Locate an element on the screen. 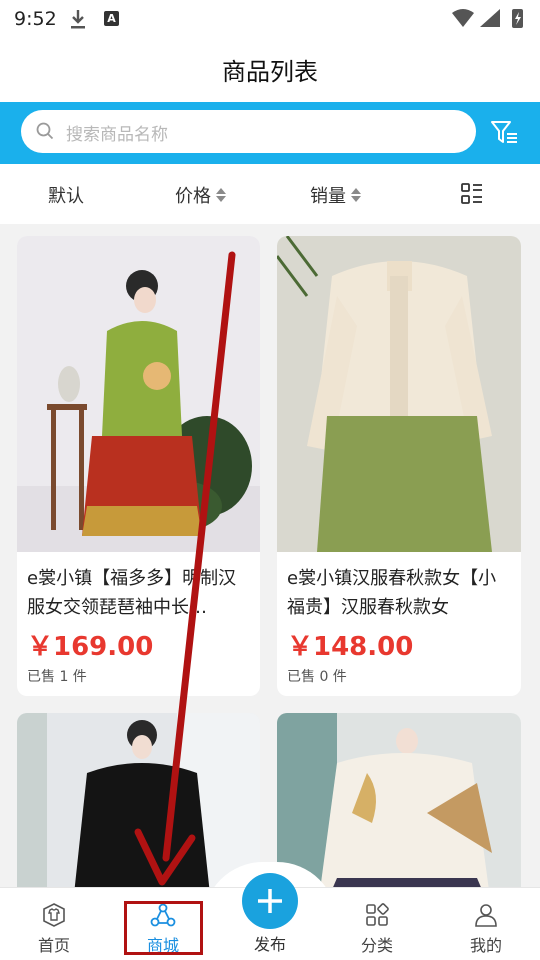  annotation-highlight-box is located at coordinates (163, 928).